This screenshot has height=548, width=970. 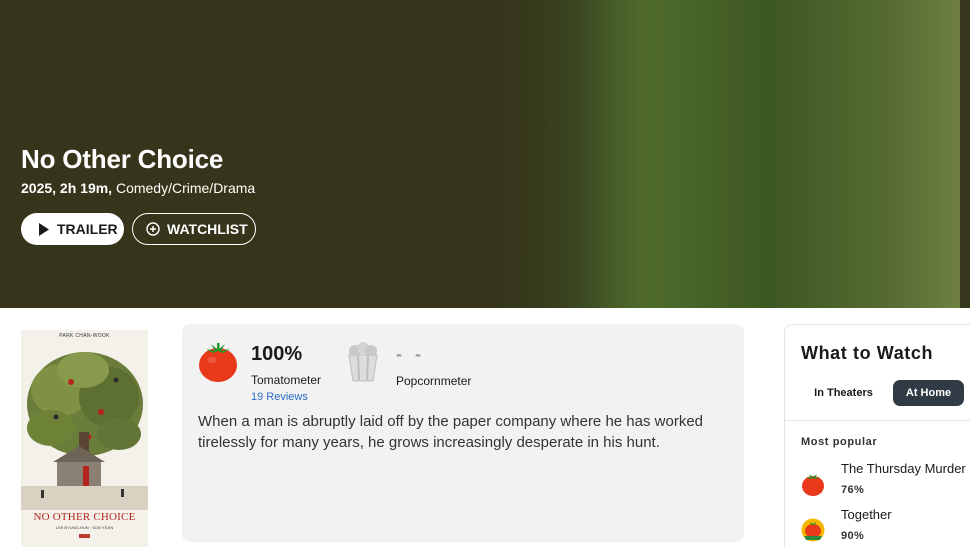 I want to click on tab-at-home: At Home, so click(x=928, y=393).